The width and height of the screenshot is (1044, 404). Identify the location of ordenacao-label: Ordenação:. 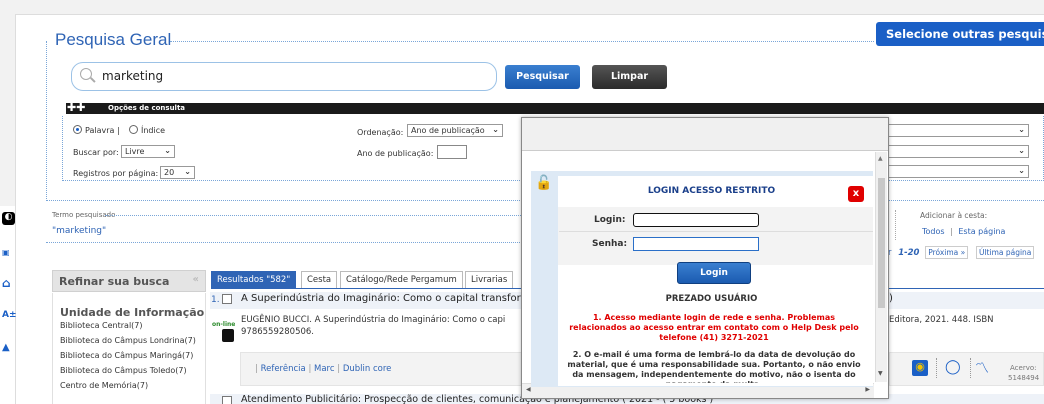
(380, 132).